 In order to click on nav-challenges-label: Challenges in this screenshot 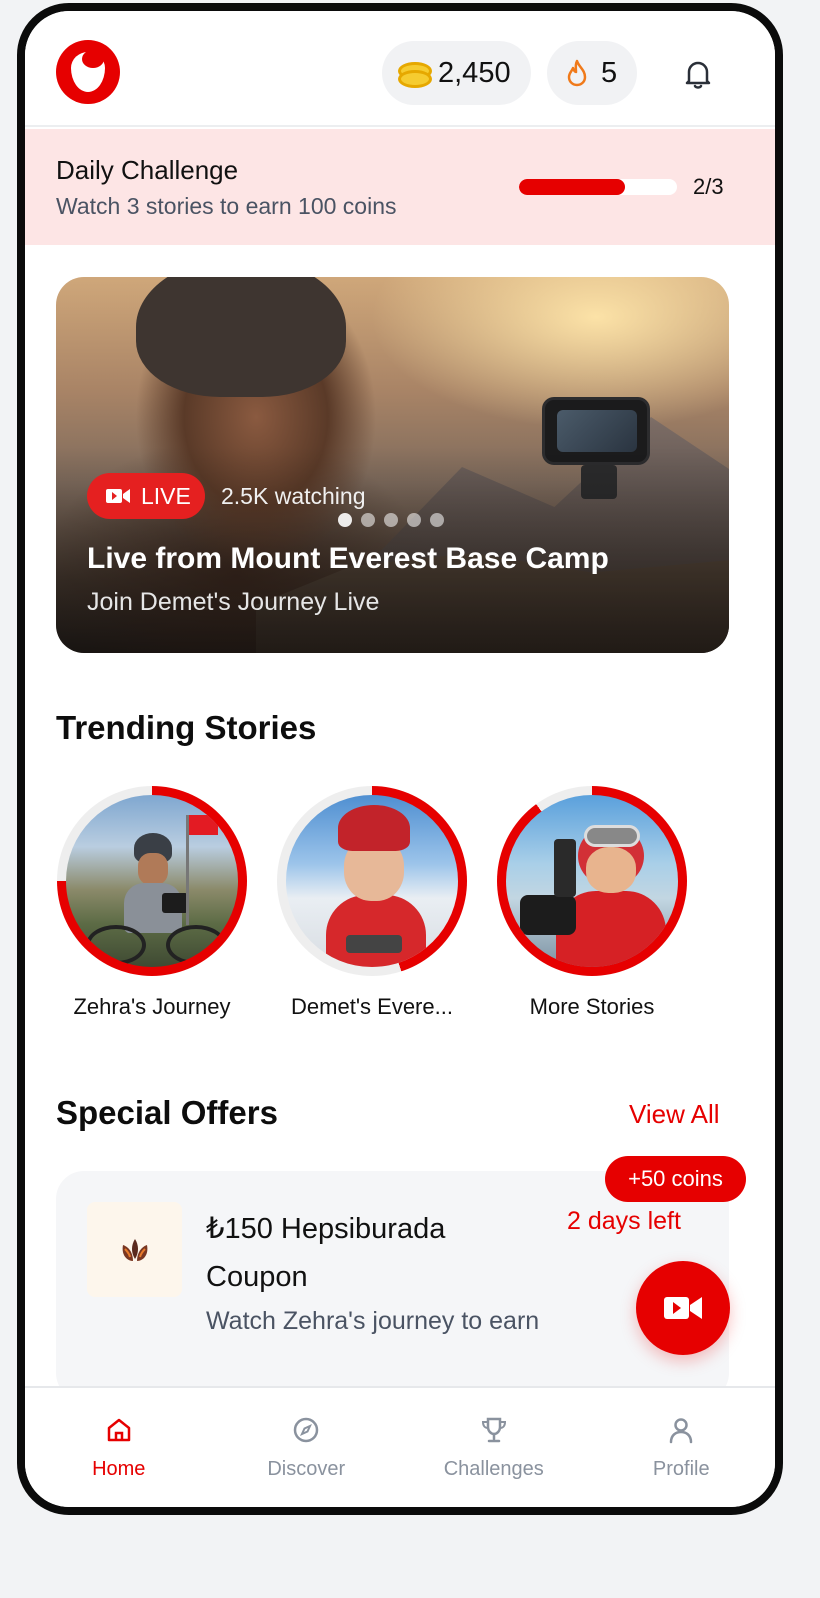, I will do `click(493, 1469)`.